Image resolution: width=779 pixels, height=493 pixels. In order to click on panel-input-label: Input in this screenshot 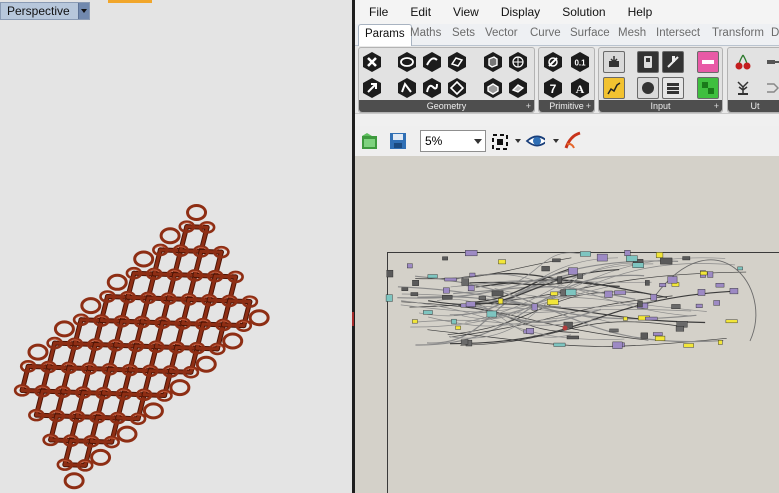, I will do `click(660, 106)`.